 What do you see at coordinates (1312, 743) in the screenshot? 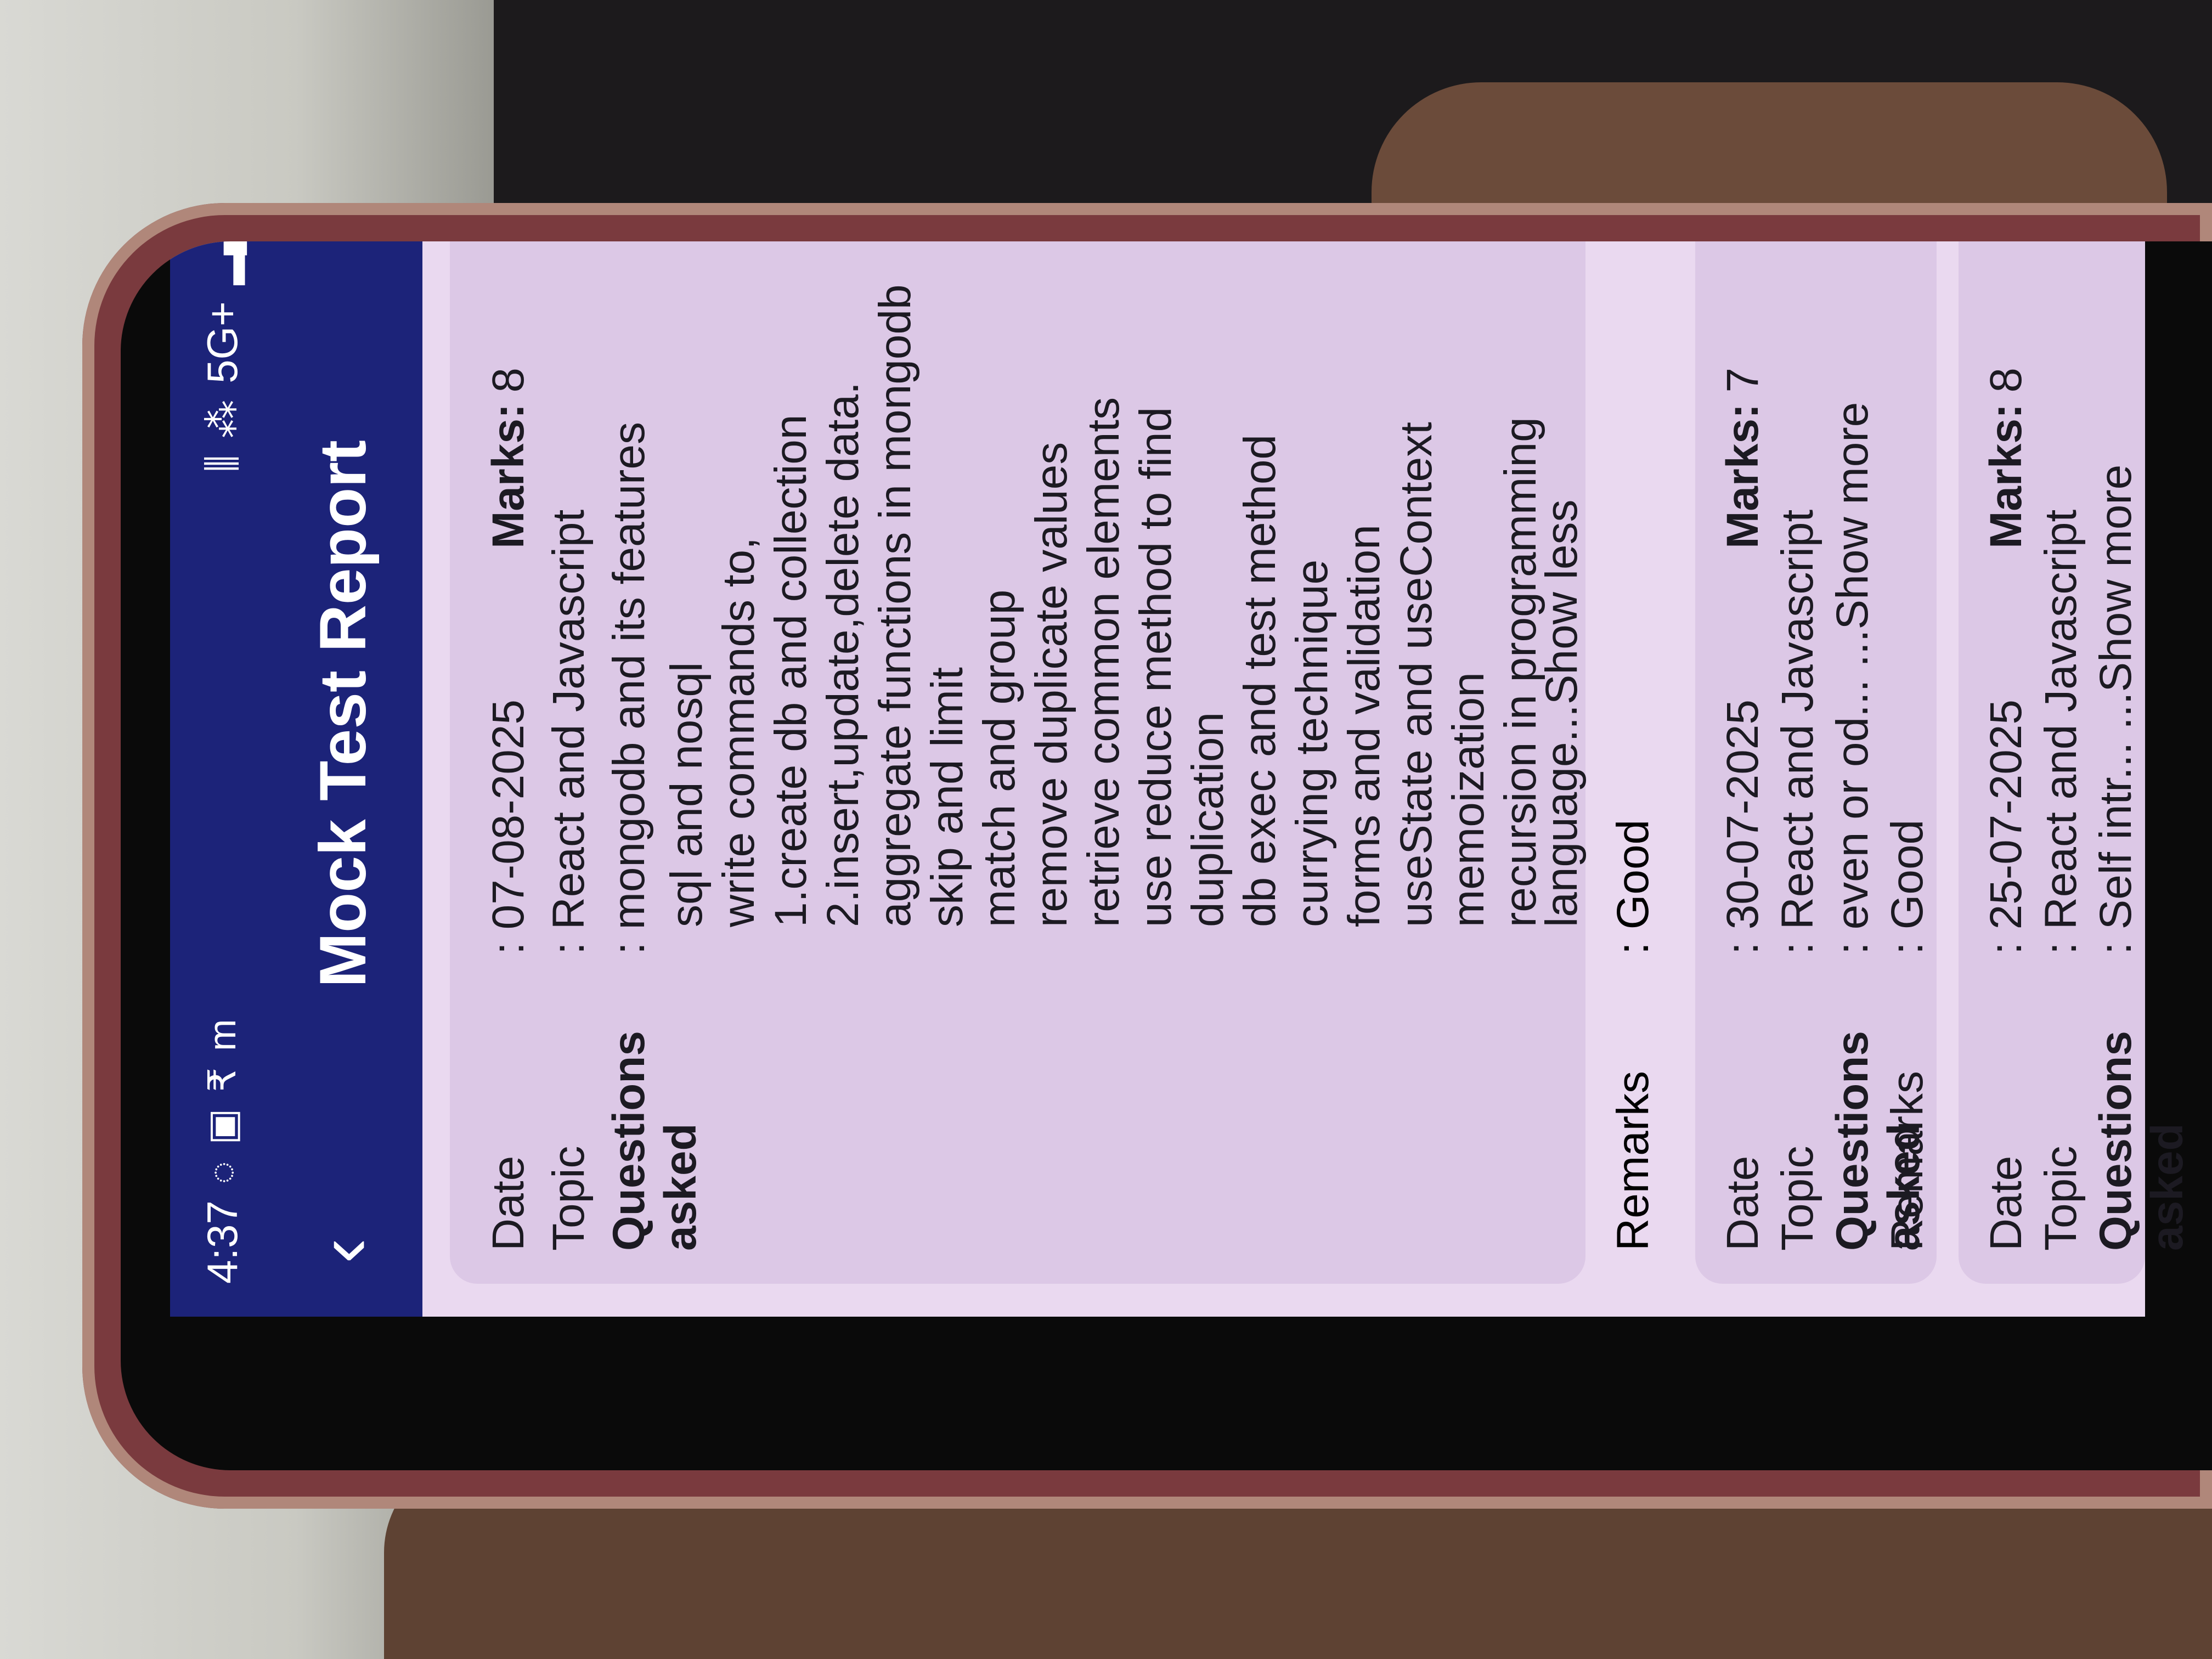
I see `question-line: currying technique` at bounding box center [1312, 743].